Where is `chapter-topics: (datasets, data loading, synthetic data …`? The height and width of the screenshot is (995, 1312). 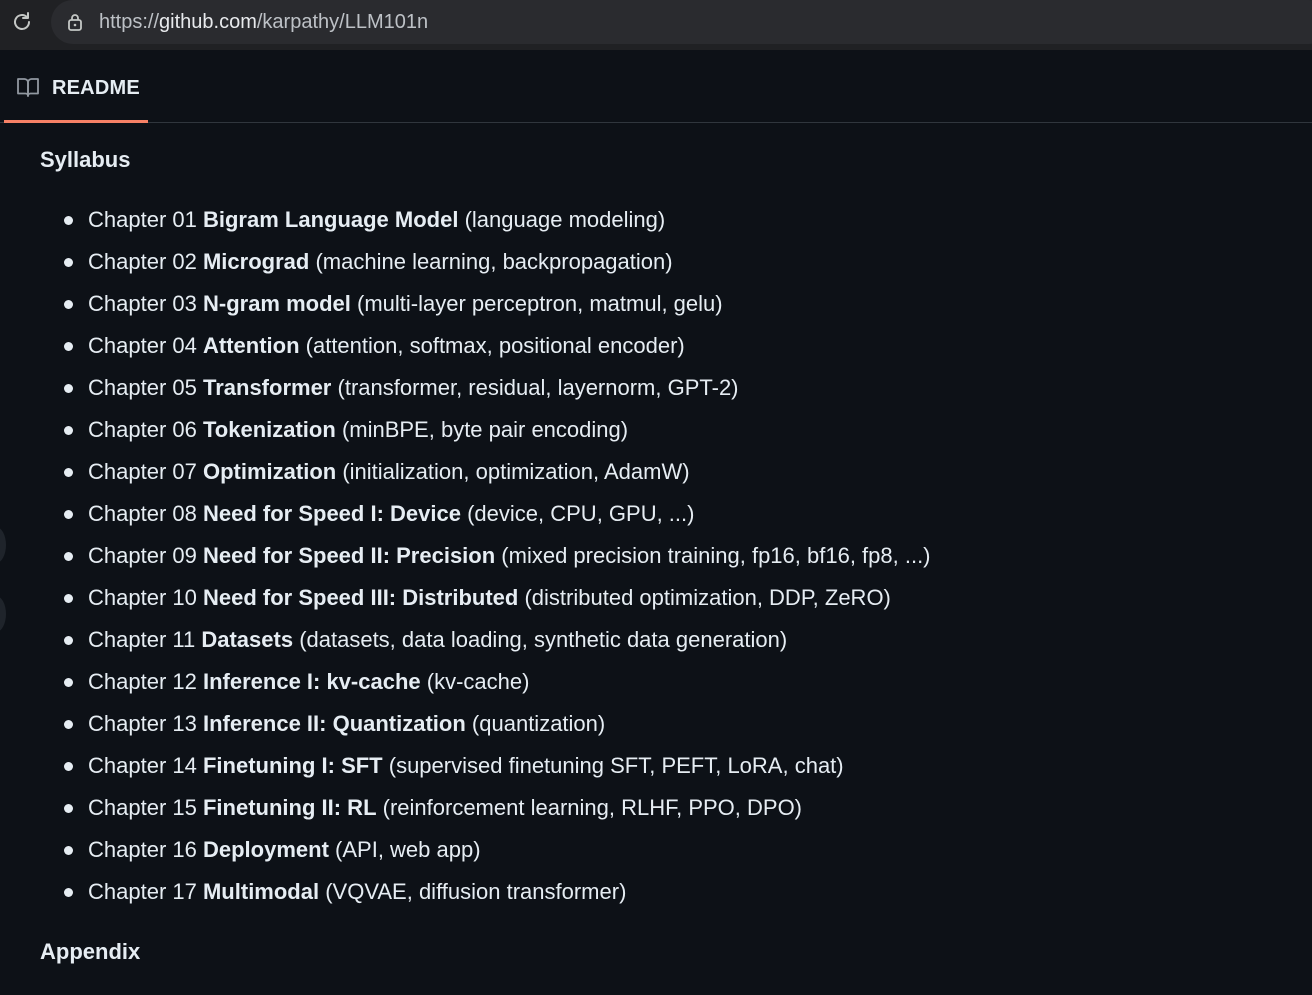
chapter-topics: (datasets, data loading, synthetic data … is located at coordinates (543, 639).